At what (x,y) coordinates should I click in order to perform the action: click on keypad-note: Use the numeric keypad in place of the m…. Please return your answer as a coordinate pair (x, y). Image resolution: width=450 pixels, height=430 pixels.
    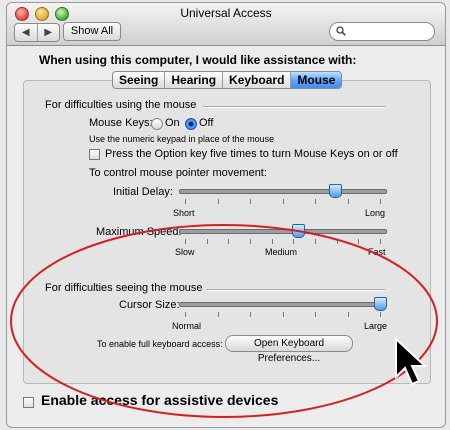
    Looking at the image, I should click on (182, 139).